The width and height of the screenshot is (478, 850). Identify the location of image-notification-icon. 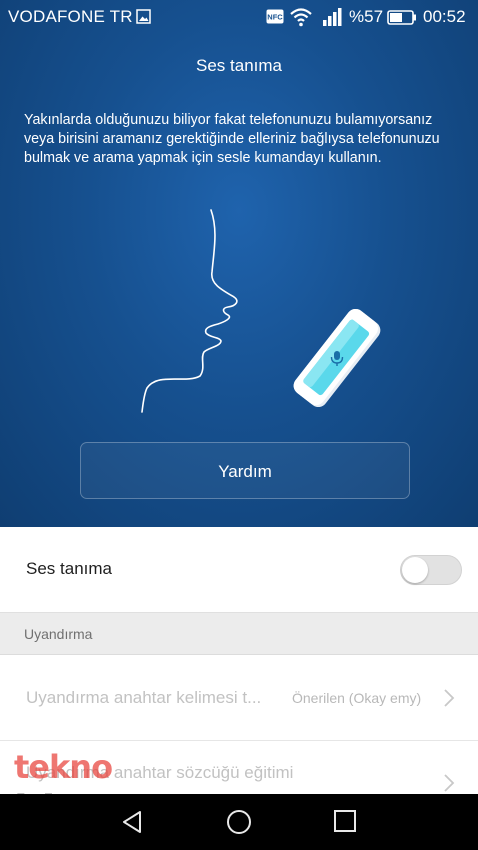
(143, 19).